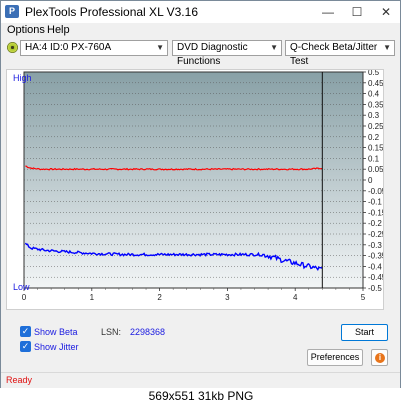 This screenshot has width=402, height=404. I want to click on y-tick-label: -0.25, so click(375, 234).